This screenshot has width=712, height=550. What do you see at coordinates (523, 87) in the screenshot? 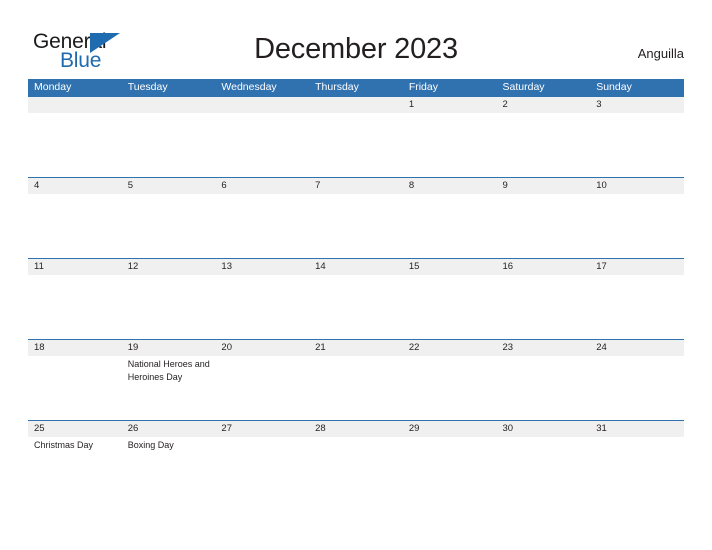
I see `weekday-saturday: Saturday` at bounding box center [523, 87].